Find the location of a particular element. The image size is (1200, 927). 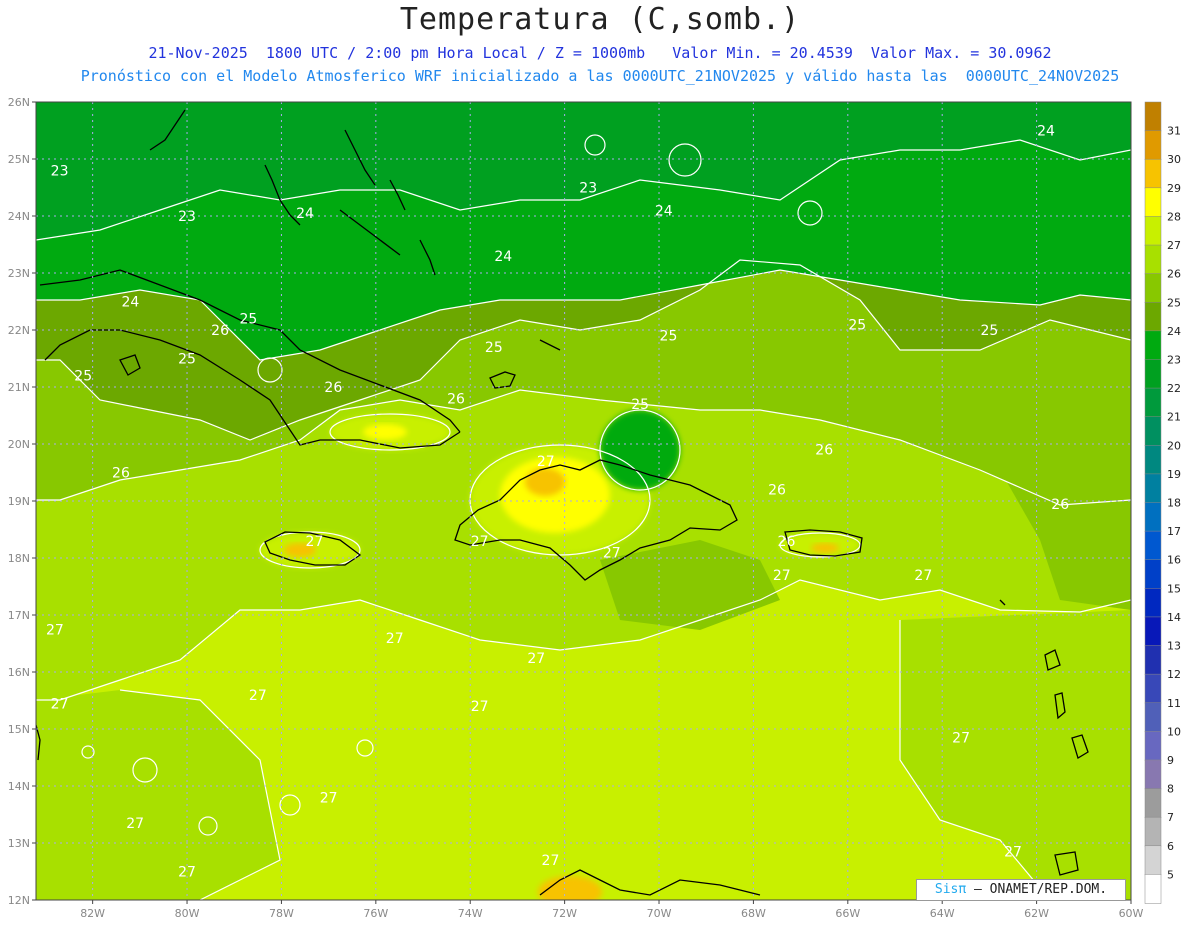

contour-label-4: 23 is located at coordinates (588, 189).